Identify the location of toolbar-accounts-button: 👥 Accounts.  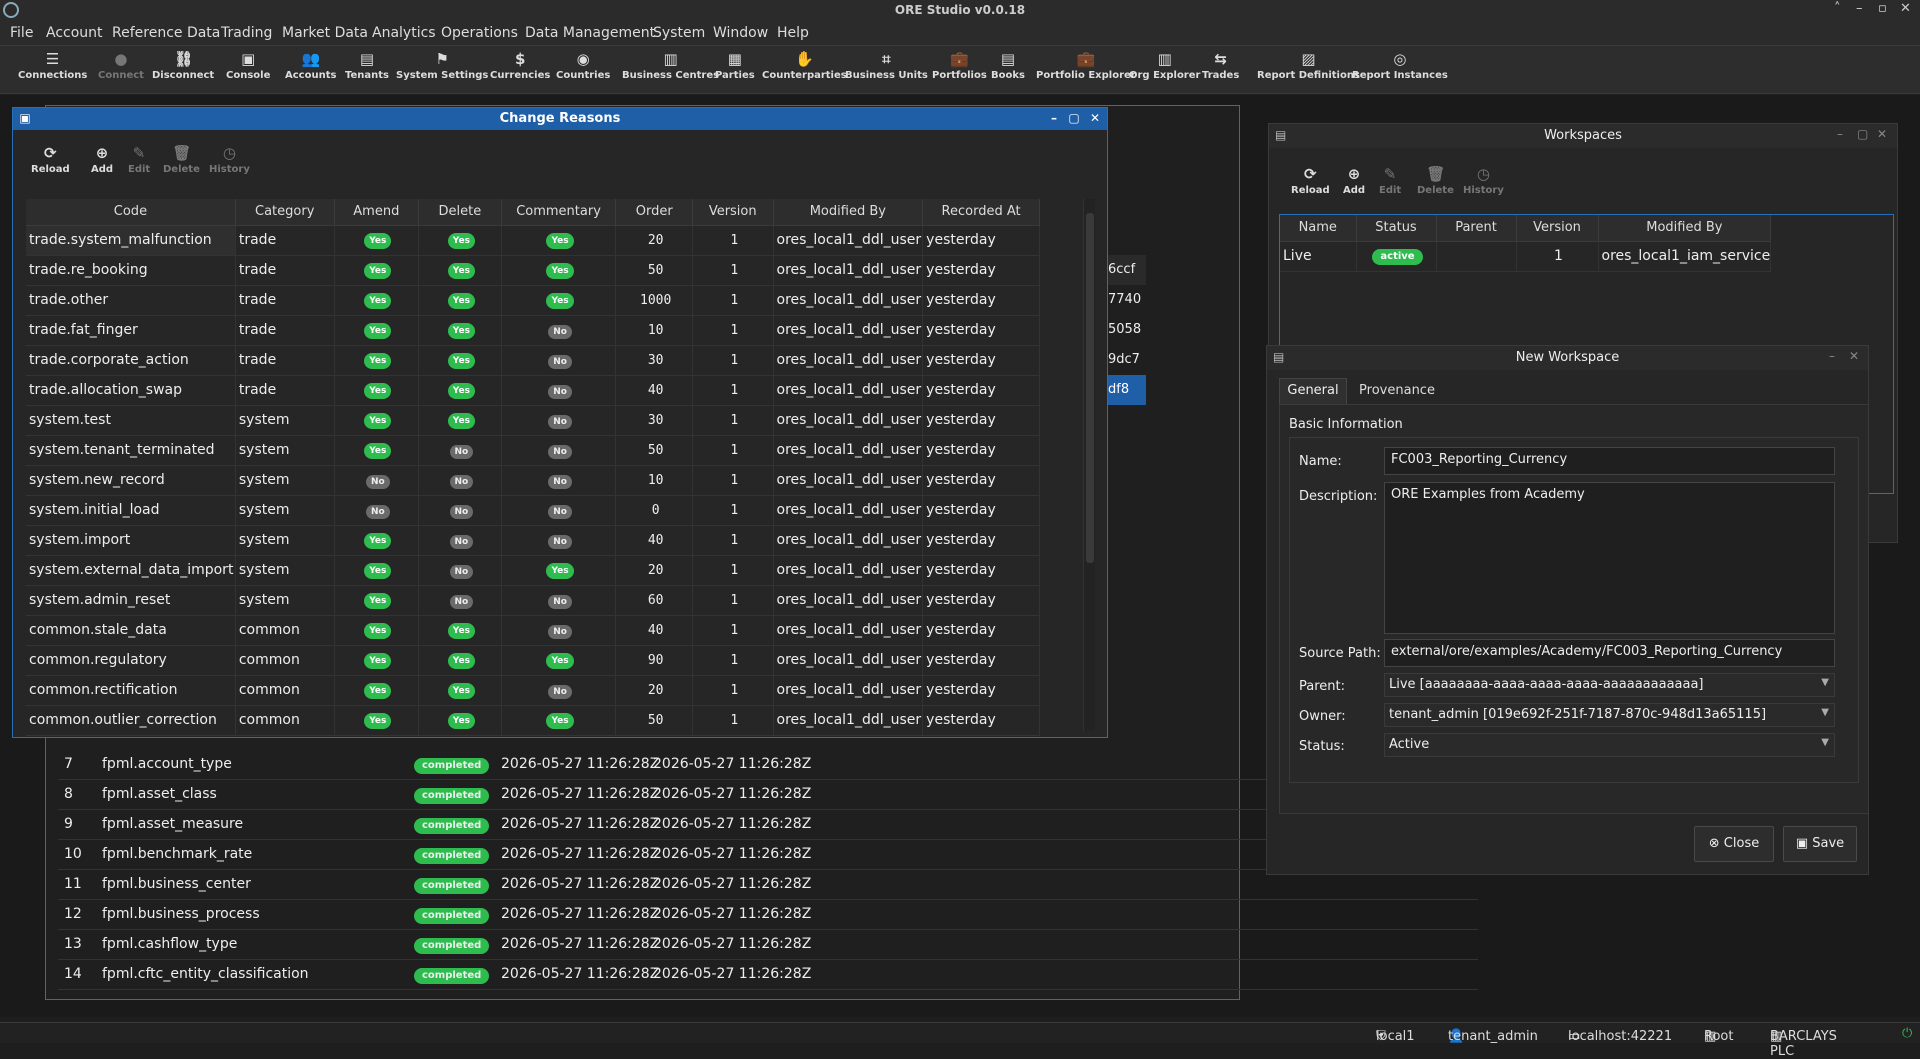
(310, 66).